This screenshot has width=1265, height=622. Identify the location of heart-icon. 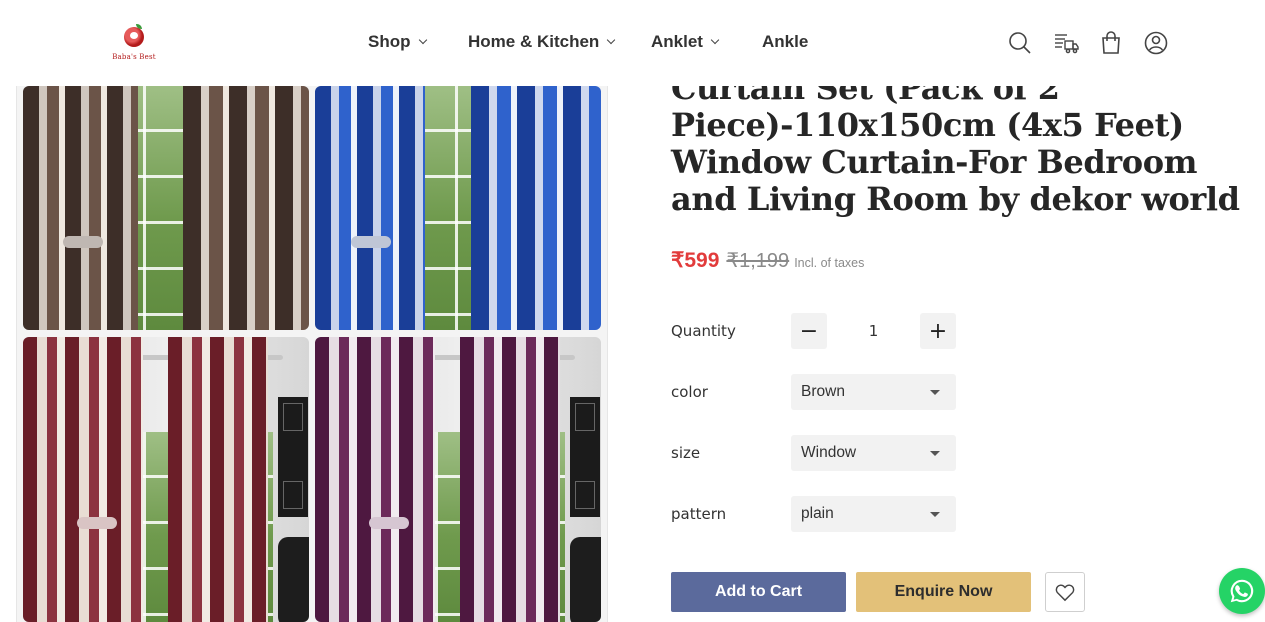
(1065, 593).